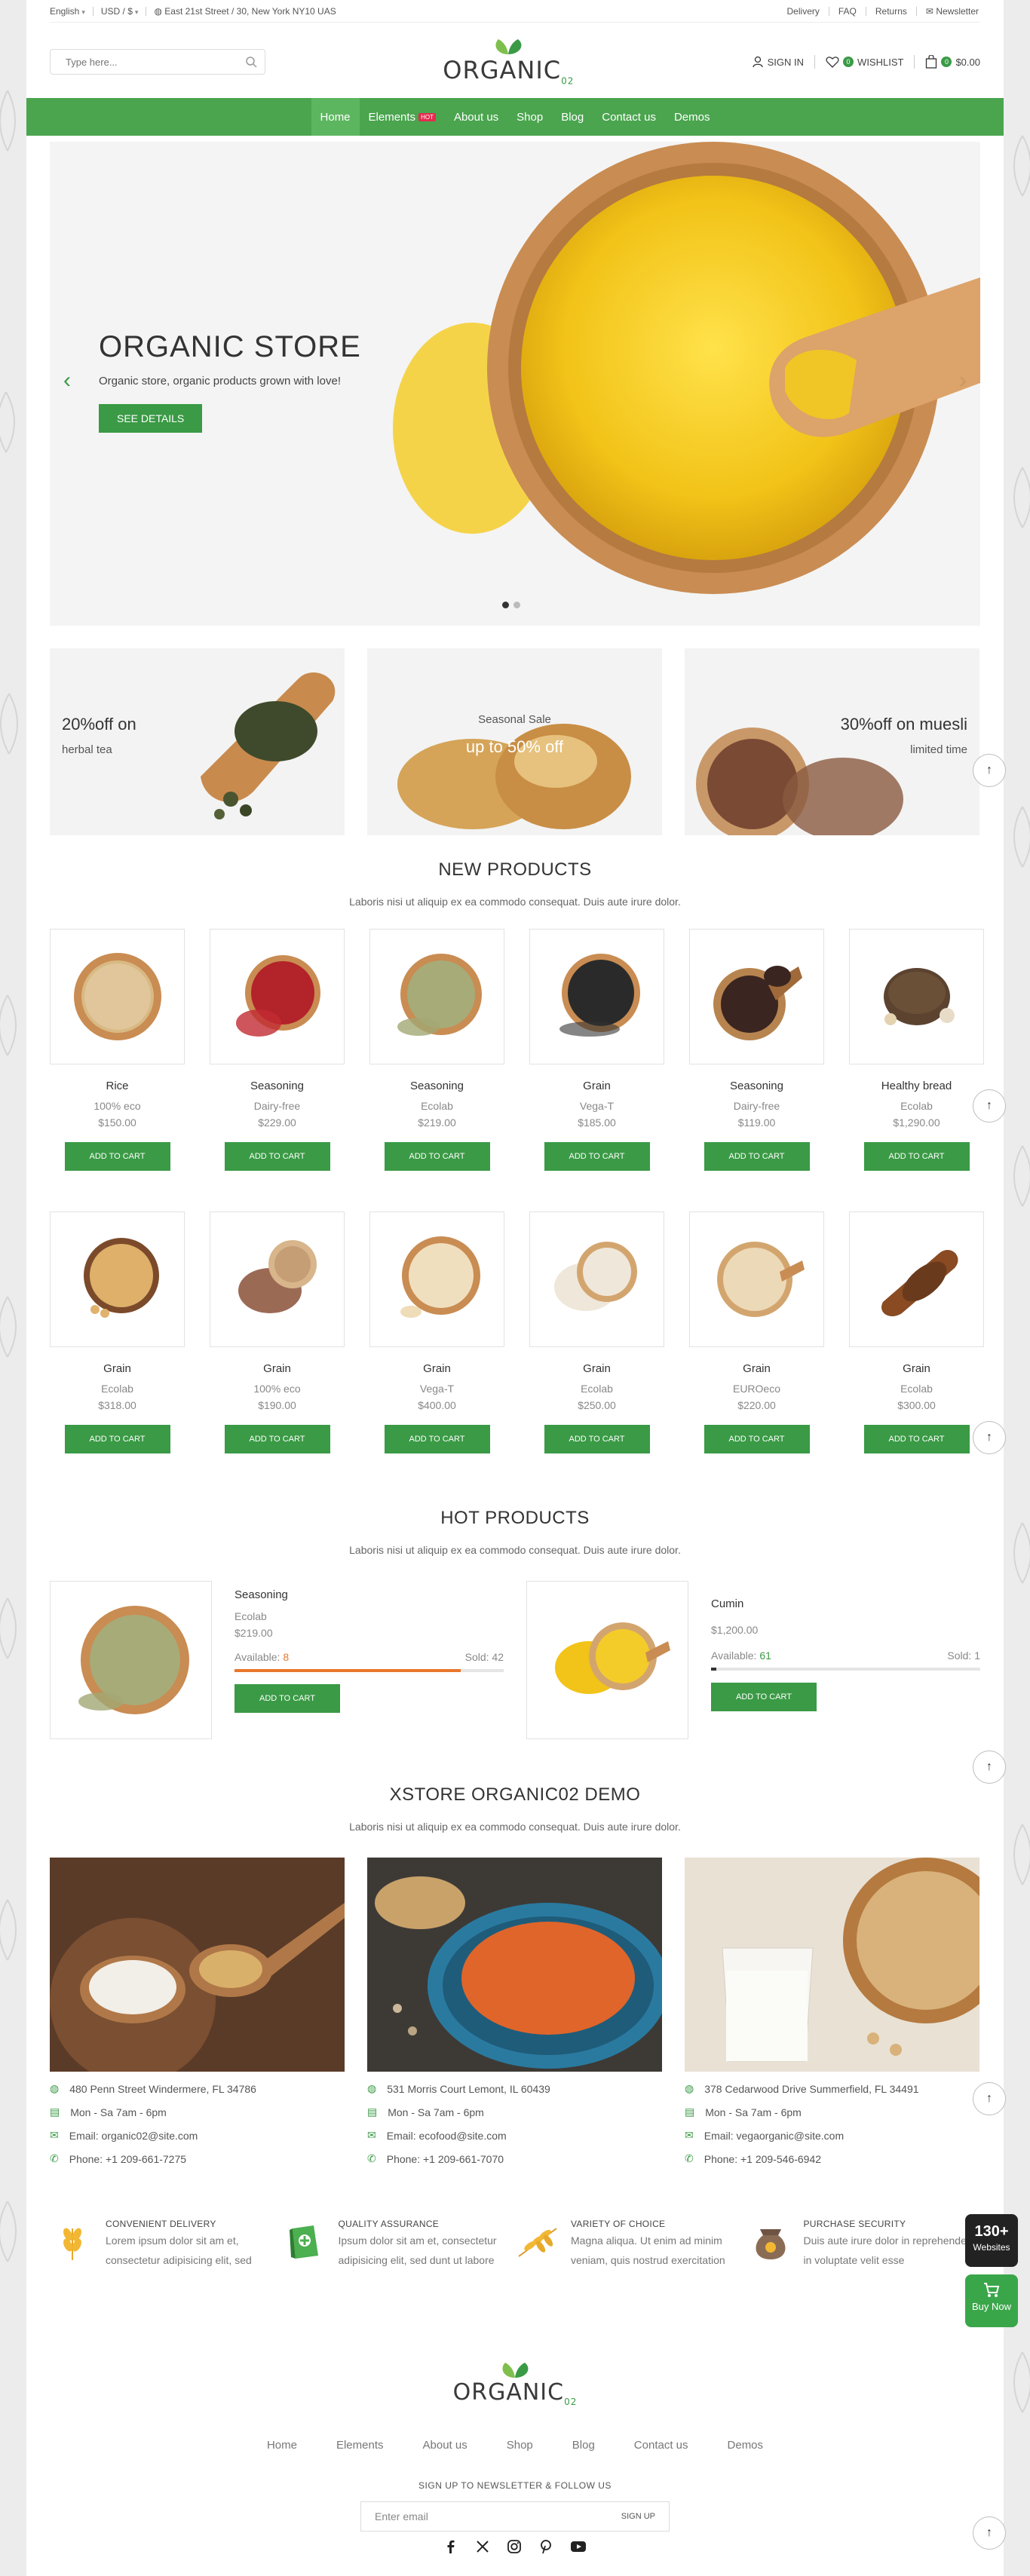 This screenshot has height=2576, width=1030. I want to click on see-details-button: SEE DETAILS, so click(151, 418).